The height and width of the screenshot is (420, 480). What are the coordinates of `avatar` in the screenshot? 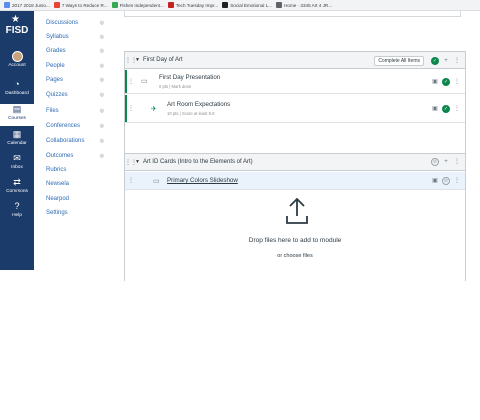 It's located at (17, 56).